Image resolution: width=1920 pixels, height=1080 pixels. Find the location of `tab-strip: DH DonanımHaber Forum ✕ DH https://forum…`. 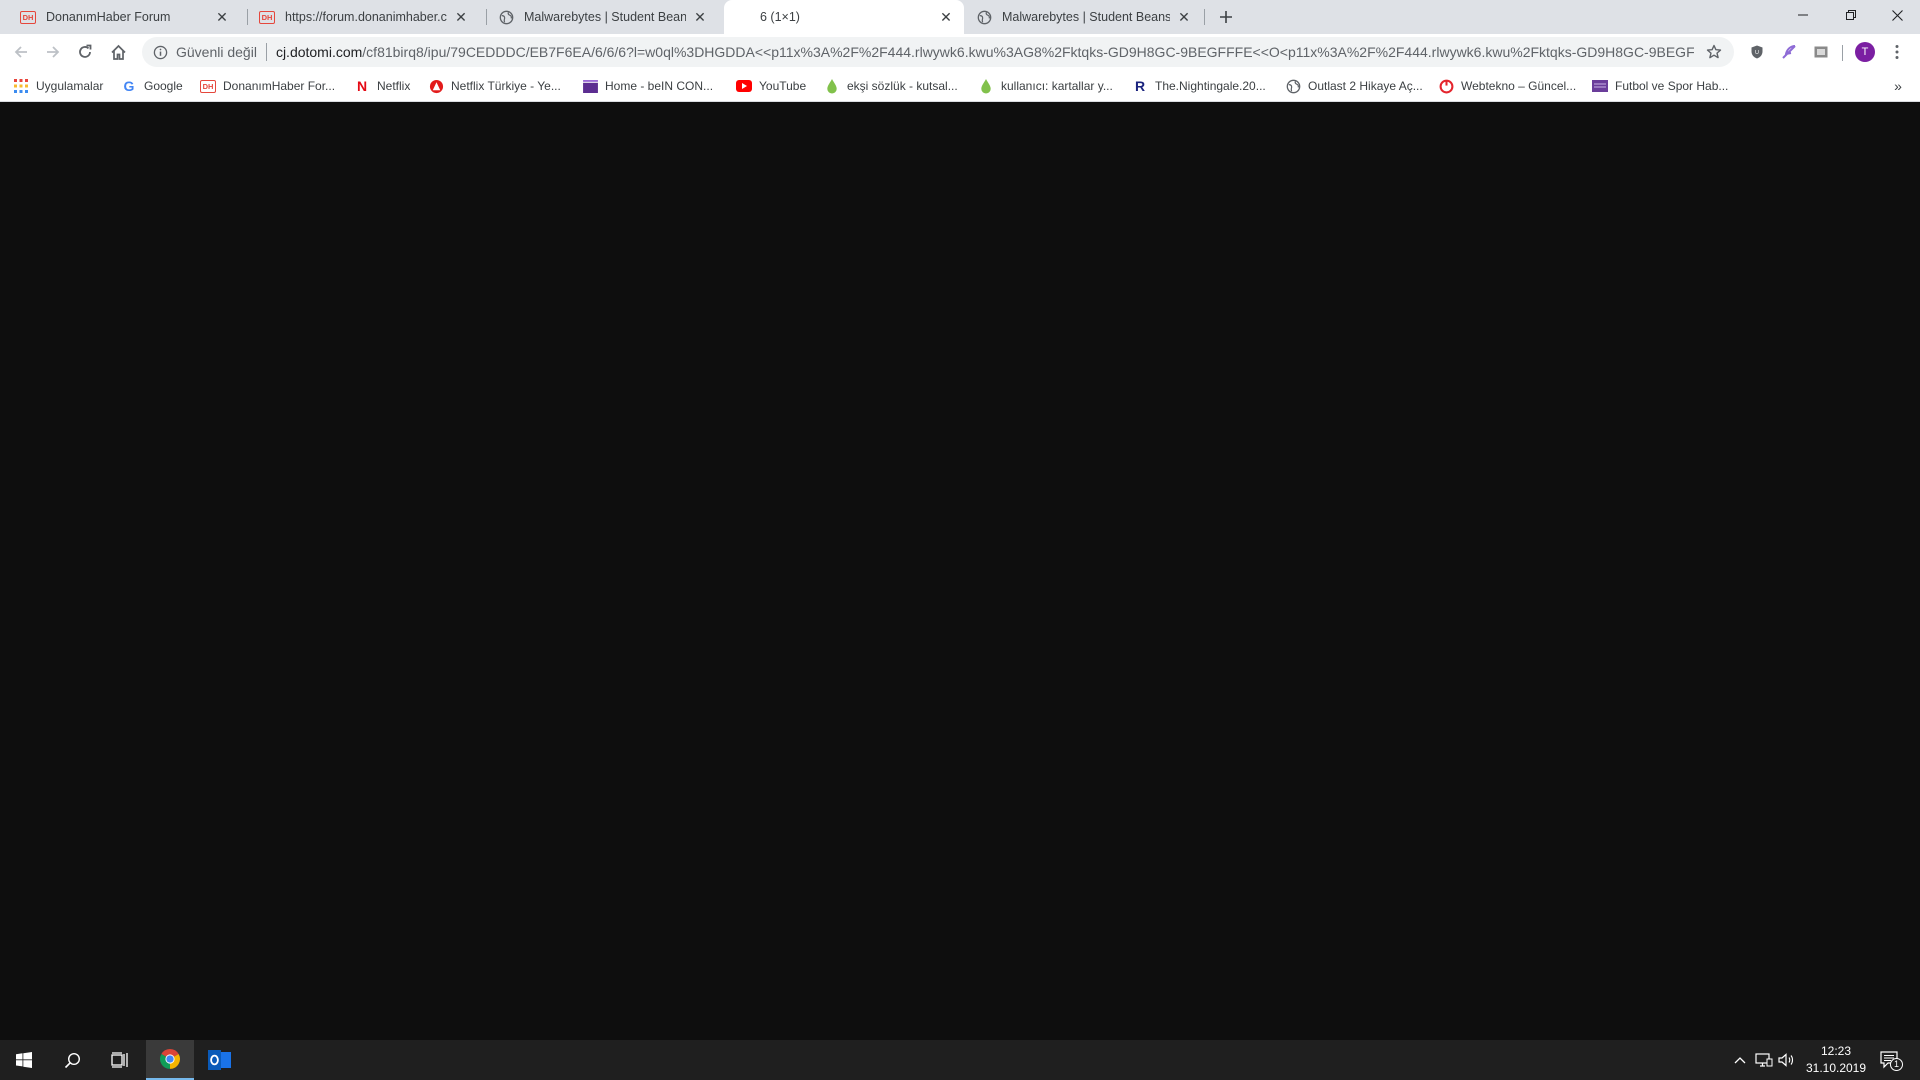

tab-strip: DH DonanımHaber Forum ✕ DH https://forum… is located at coordinates (960, 17).